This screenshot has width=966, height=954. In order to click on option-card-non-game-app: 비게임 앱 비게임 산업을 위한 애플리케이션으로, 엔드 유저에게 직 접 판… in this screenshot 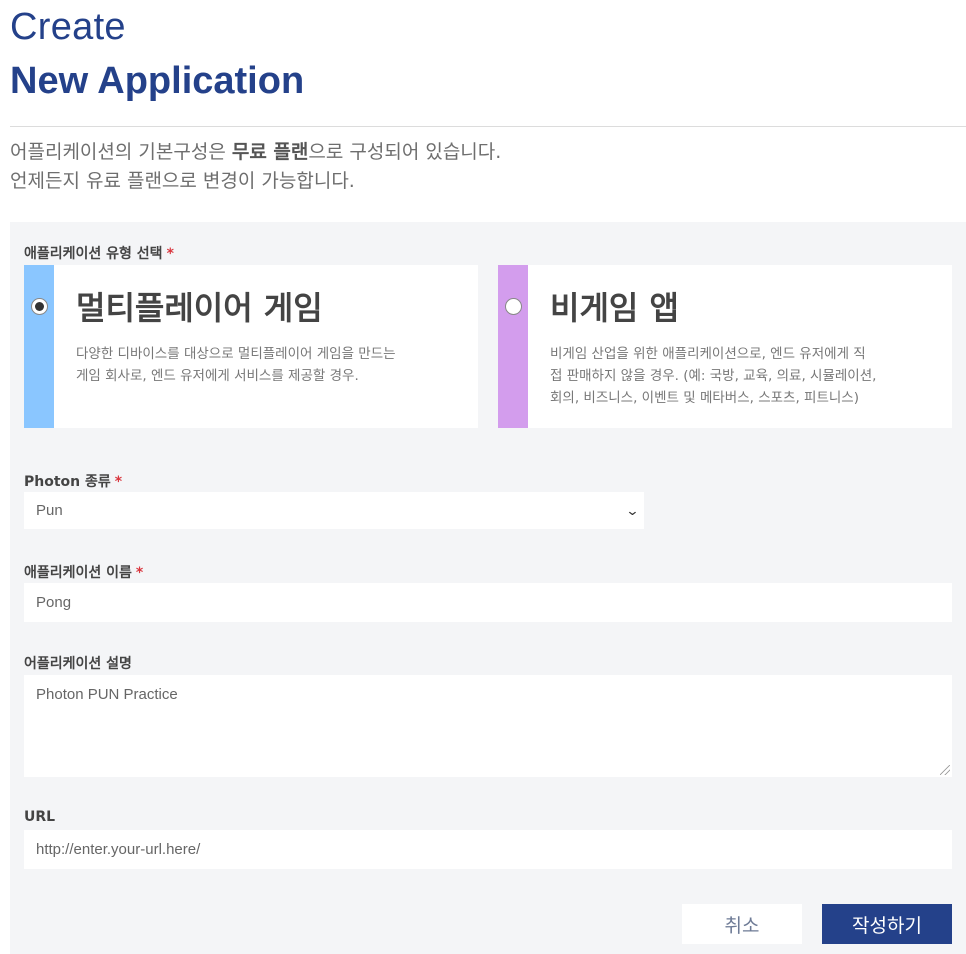, I will do `click(725, 346)`.